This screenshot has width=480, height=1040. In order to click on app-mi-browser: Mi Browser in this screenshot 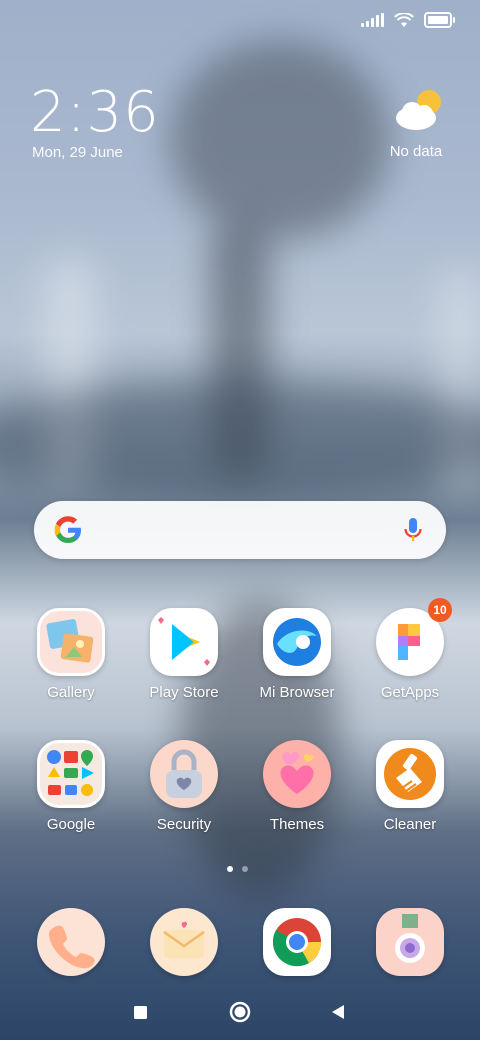, I will do `click(297, 654)`.